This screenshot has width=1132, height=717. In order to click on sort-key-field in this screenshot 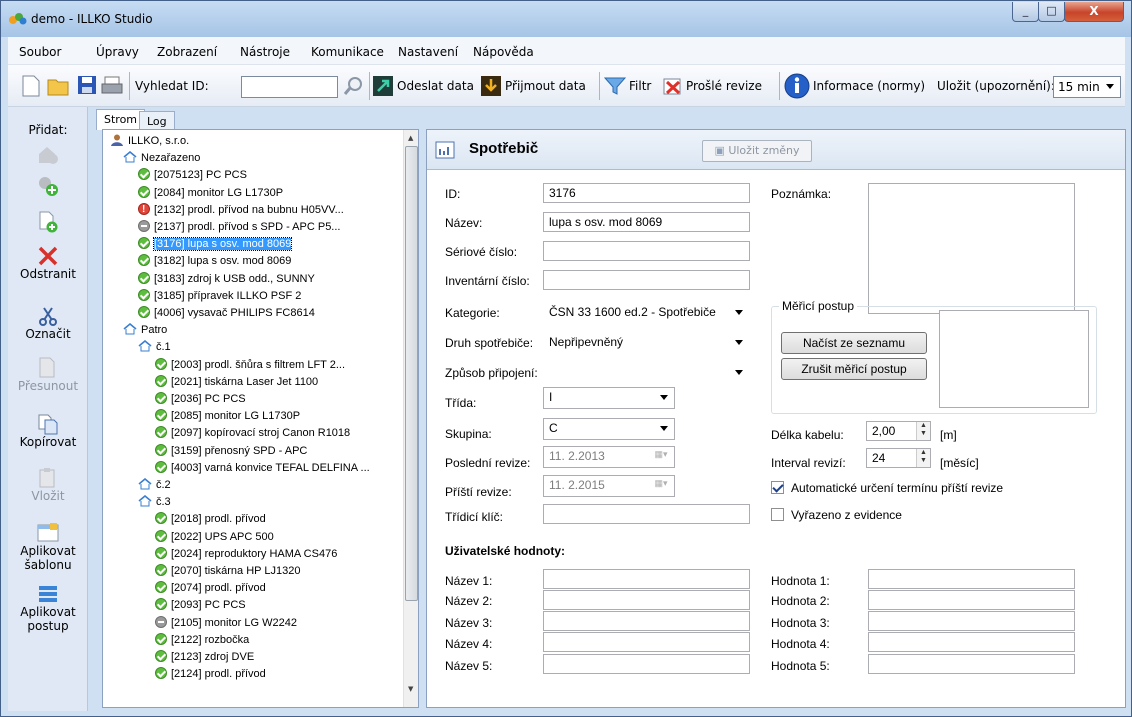, I will do `click(646, 514)`.